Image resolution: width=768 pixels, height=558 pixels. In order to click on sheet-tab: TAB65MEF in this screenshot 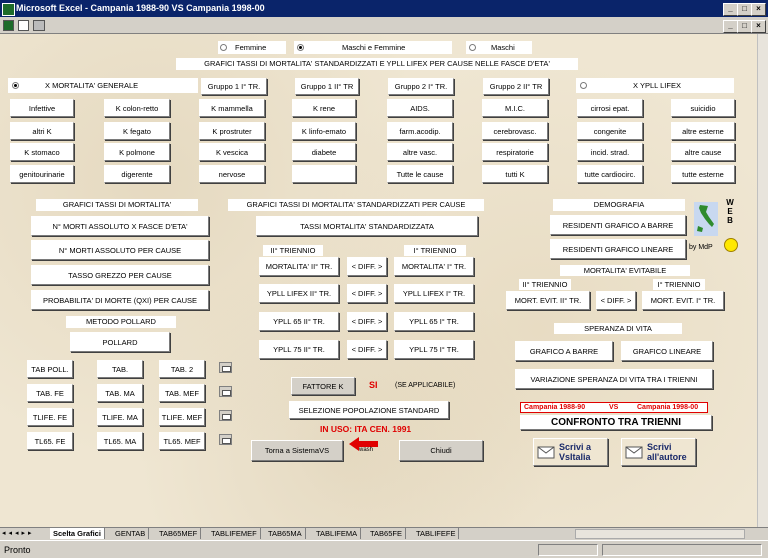, I will do `click(179, 533)`.